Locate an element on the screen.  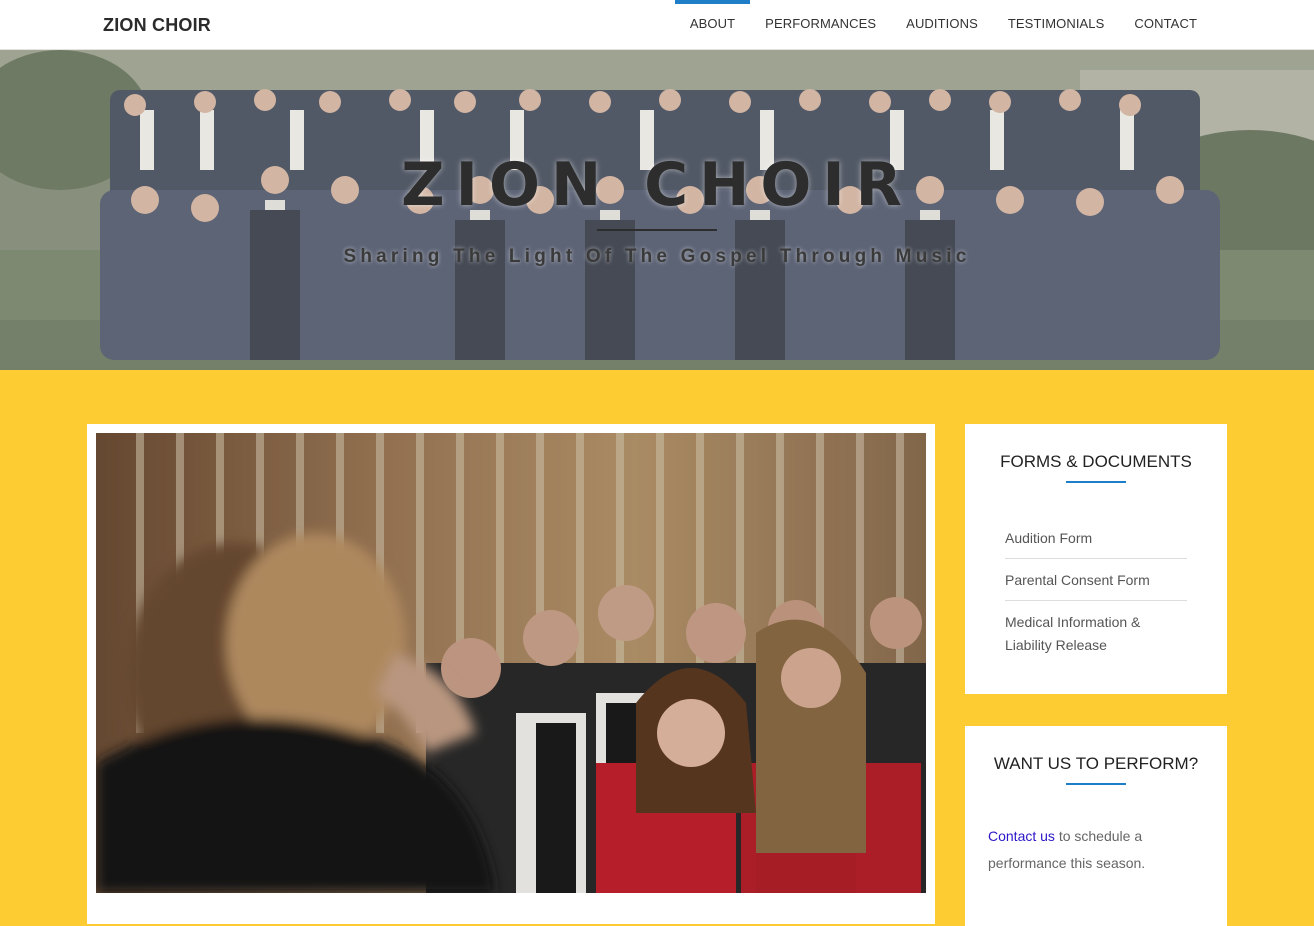
forms-title-underline is located at coordinates (1096, 482).